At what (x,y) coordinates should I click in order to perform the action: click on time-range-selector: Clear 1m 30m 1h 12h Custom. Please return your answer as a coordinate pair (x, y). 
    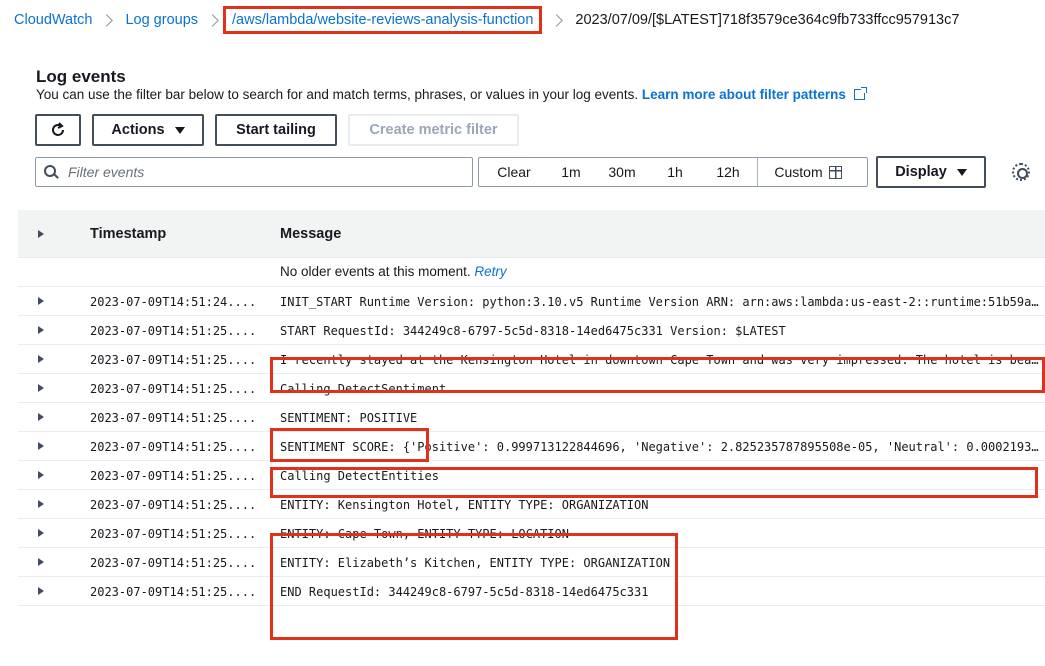
    Looking at the image, I should click on (673, 172).